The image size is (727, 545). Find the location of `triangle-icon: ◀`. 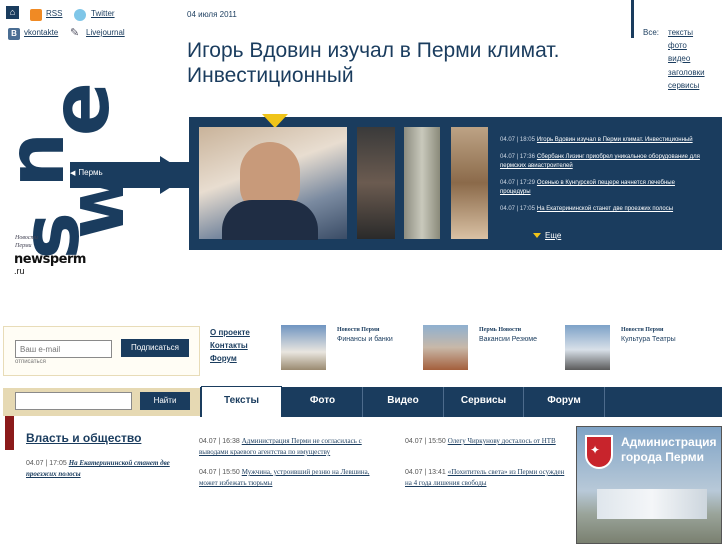

triangle-icon: ◀ is located at coordinates (73, 173).